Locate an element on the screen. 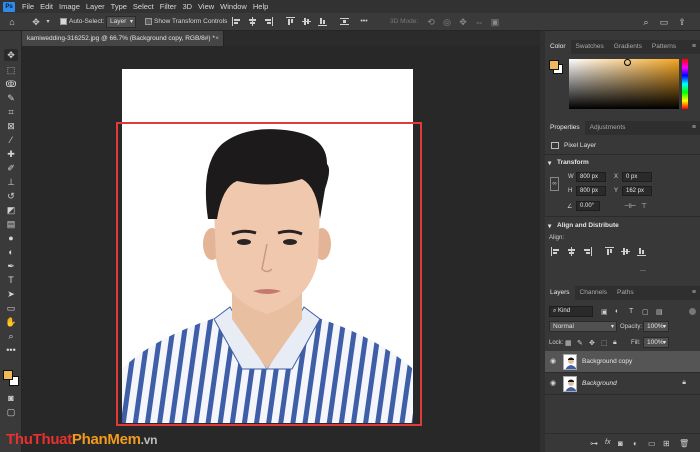 This screenshot has width=700, height=452. mask-icon: ◙ is located at coordinates (620, 443).